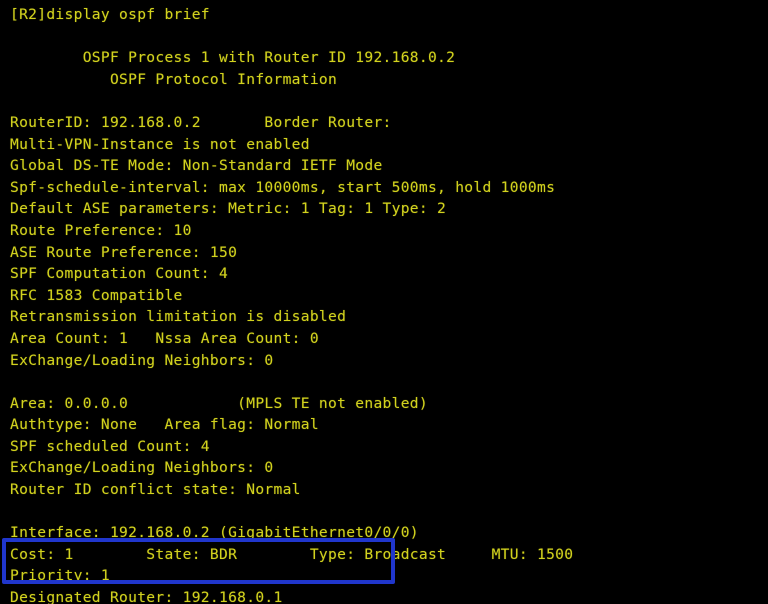 Image resolution: width=768 pixels, height=604 pixels. I want to click on terminal-line-authtype: Authtype: None Area flag: Normal, so click(164, 425).